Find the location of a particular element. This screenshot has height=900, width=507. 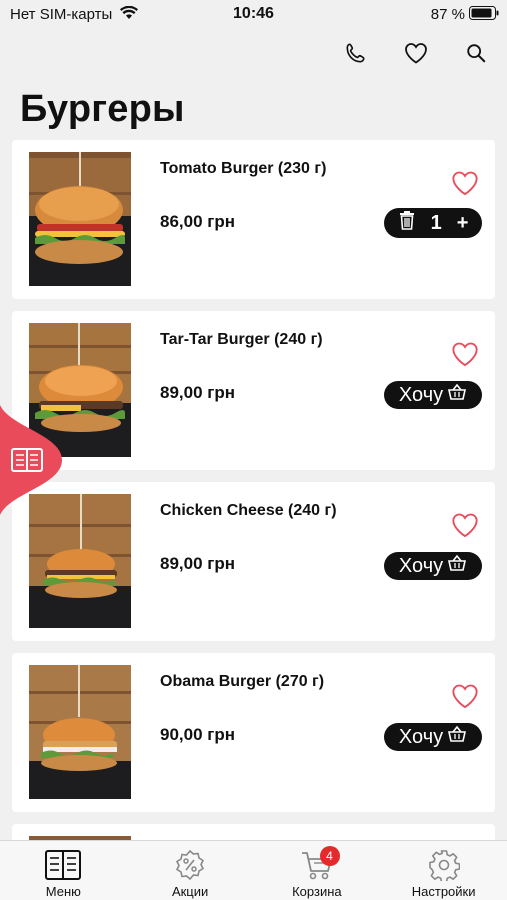

product-price: 90,00 грн is located at coordinates (197, 734).